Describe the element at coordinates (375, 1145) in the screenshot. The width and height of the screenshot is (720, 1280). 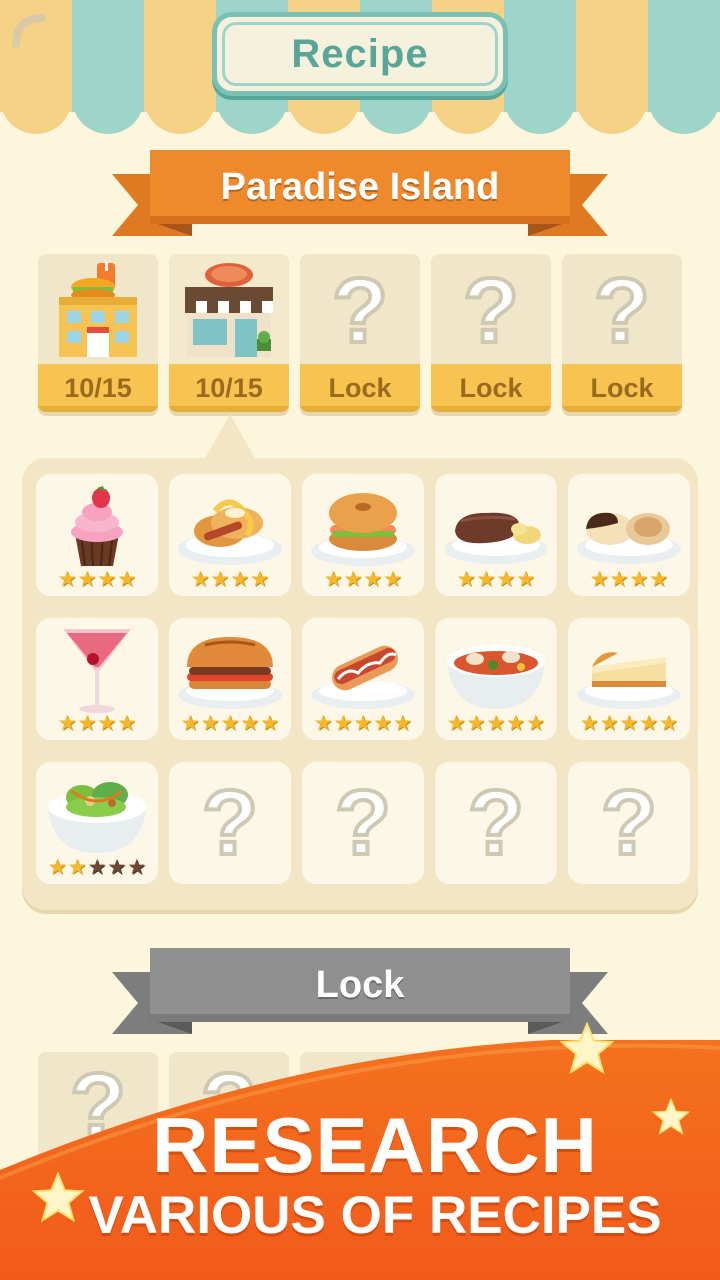
I see `promo-headline: RESEARCH` at that location.